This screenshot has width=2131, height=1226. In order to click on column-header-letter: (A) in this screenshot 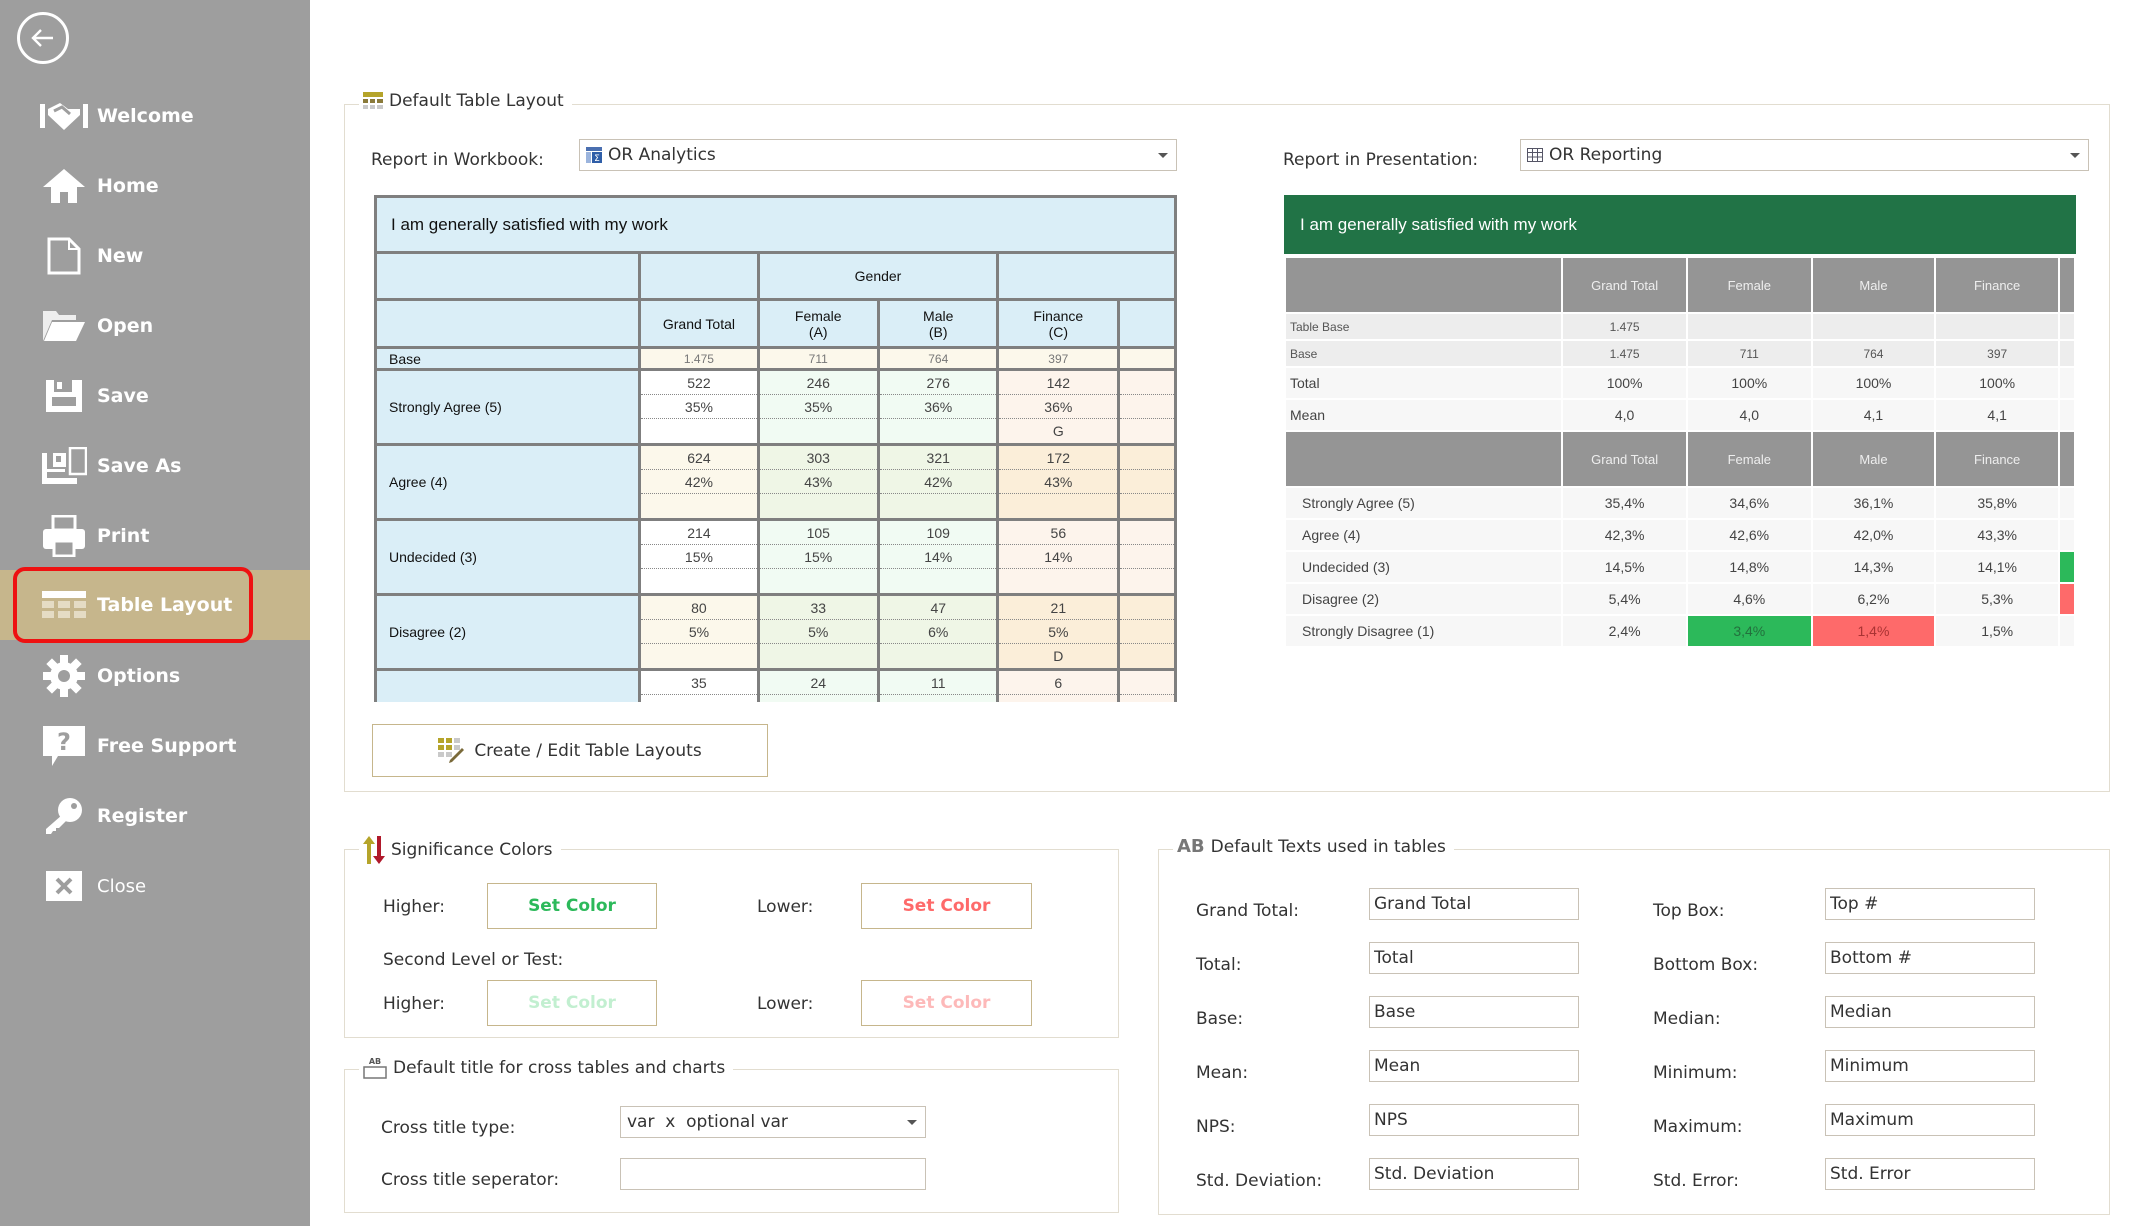, I will do `click(818, 331)`.